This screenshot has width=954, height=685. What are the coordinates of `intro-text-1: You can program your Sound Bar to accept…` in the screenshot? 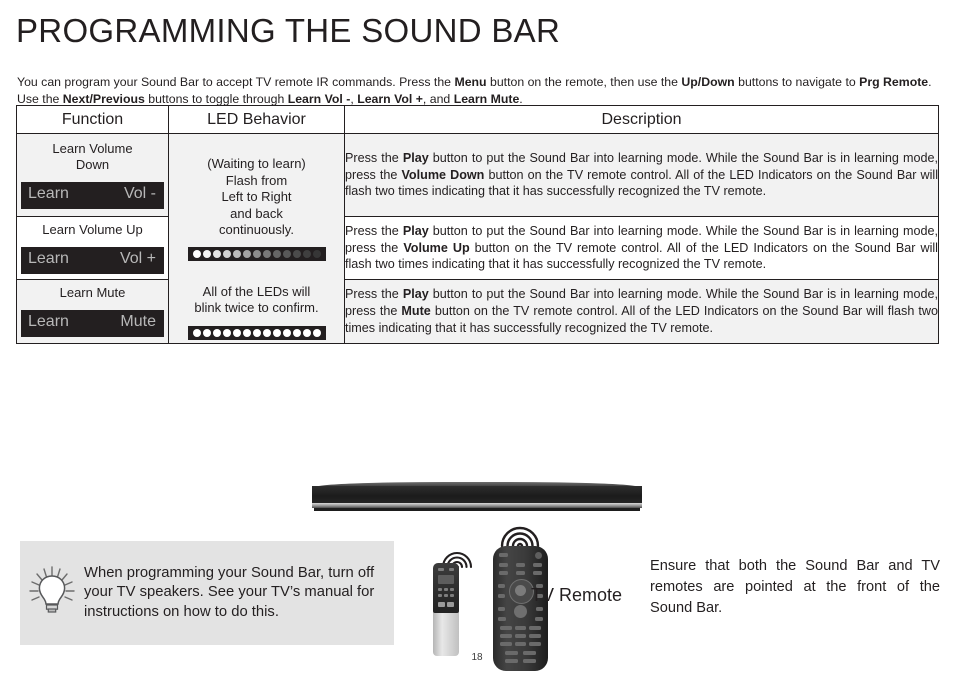 It's located at (236, 82).